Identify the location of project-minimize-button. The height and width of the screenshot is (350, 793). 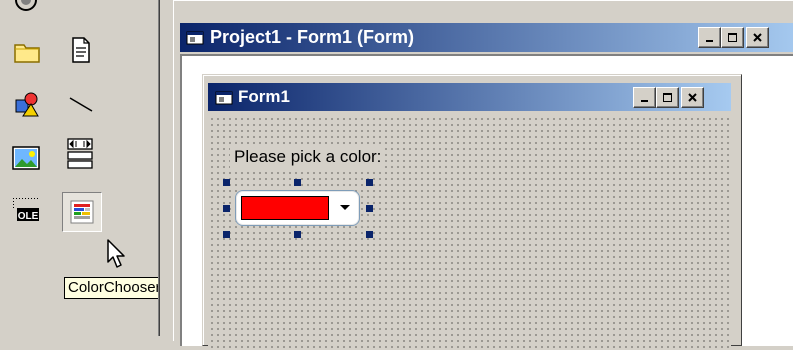
(709, 37).